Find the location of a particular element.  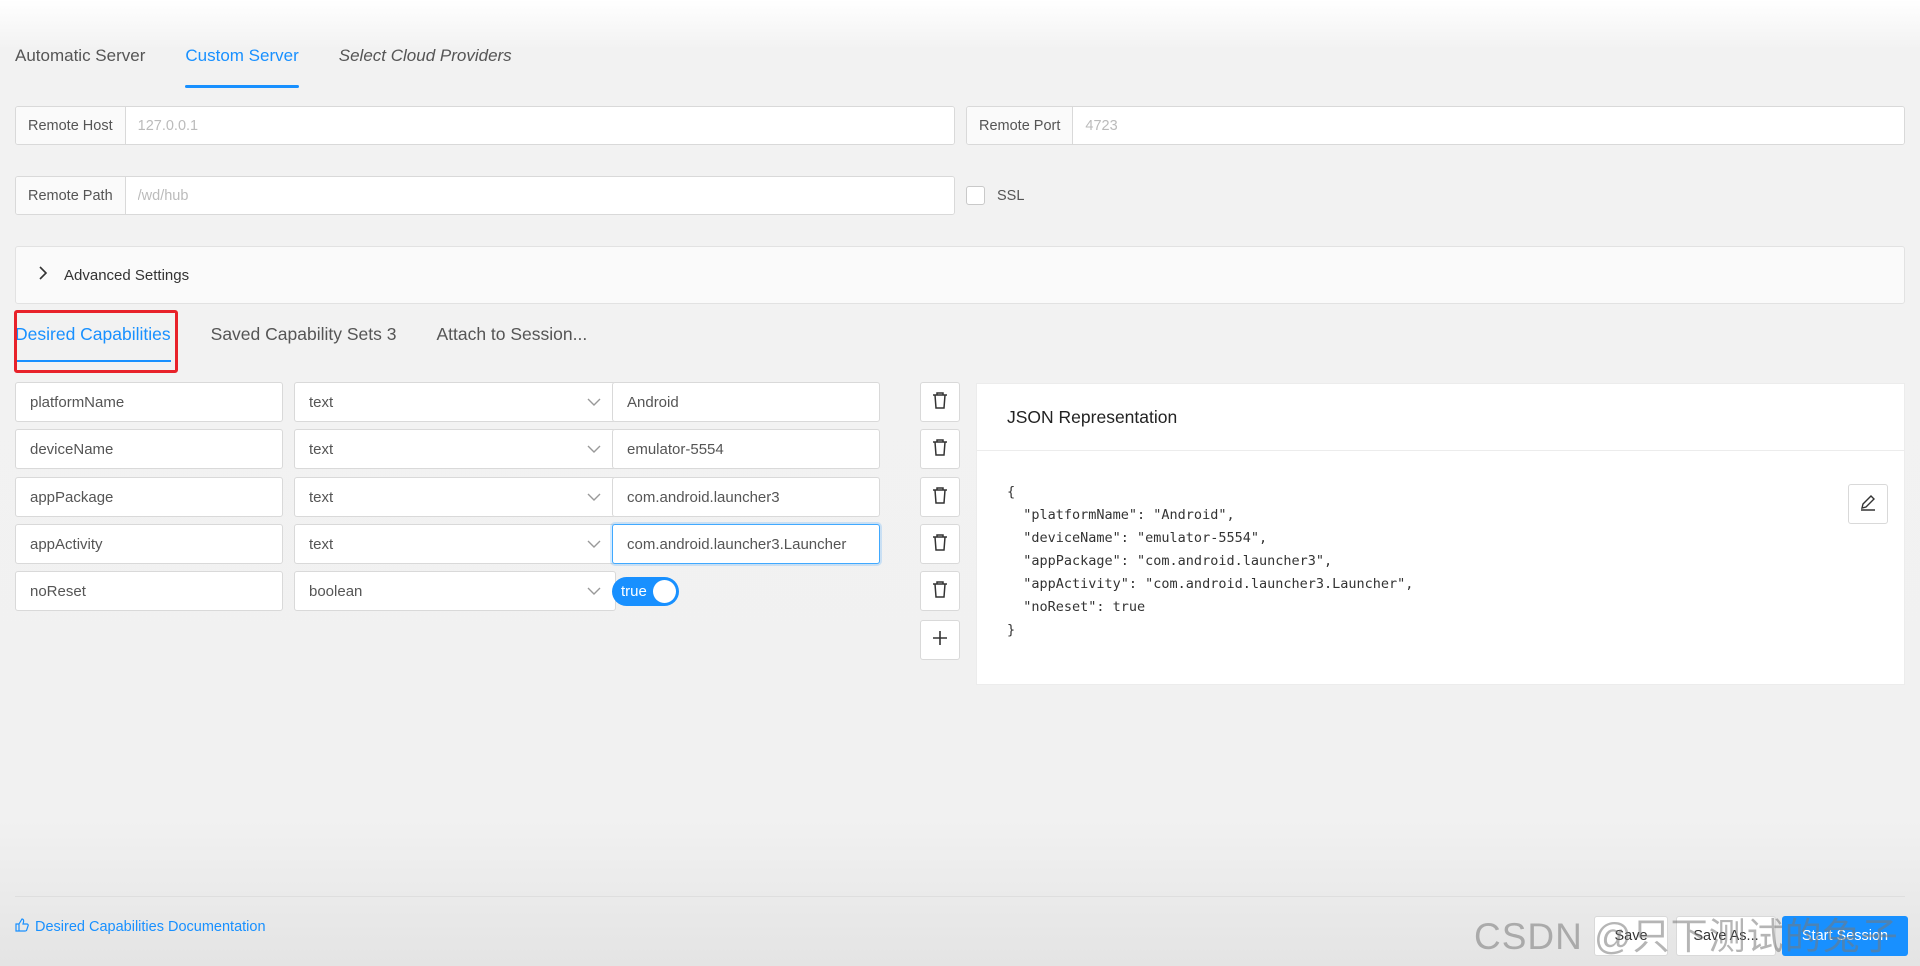

remote-path-group: Remote Path is located at coordinates (485, 195).